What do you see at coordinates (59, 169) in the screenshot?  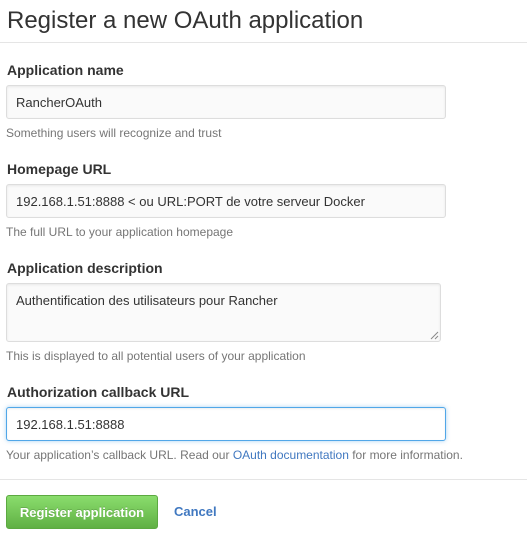 I see `homepage-url-label: Homepage URL` at bounding box center [59, 169].